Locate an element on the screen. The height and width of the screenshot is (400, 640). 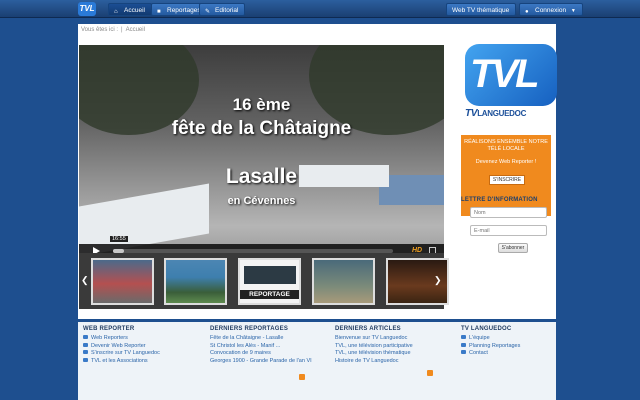
footer-col-title: DERNIERS ARTICLES is located at coordinates (368, 329).